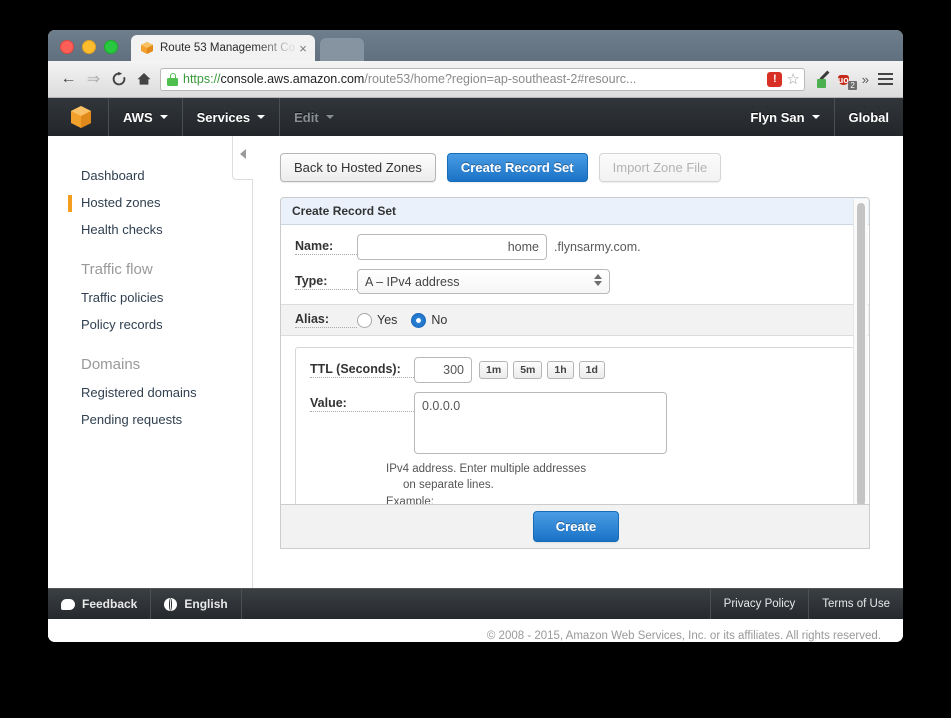 The image size is (951, 718). I want to click on sidebar-heading-traffic-flow: Traffic flow, so click(117, 269).